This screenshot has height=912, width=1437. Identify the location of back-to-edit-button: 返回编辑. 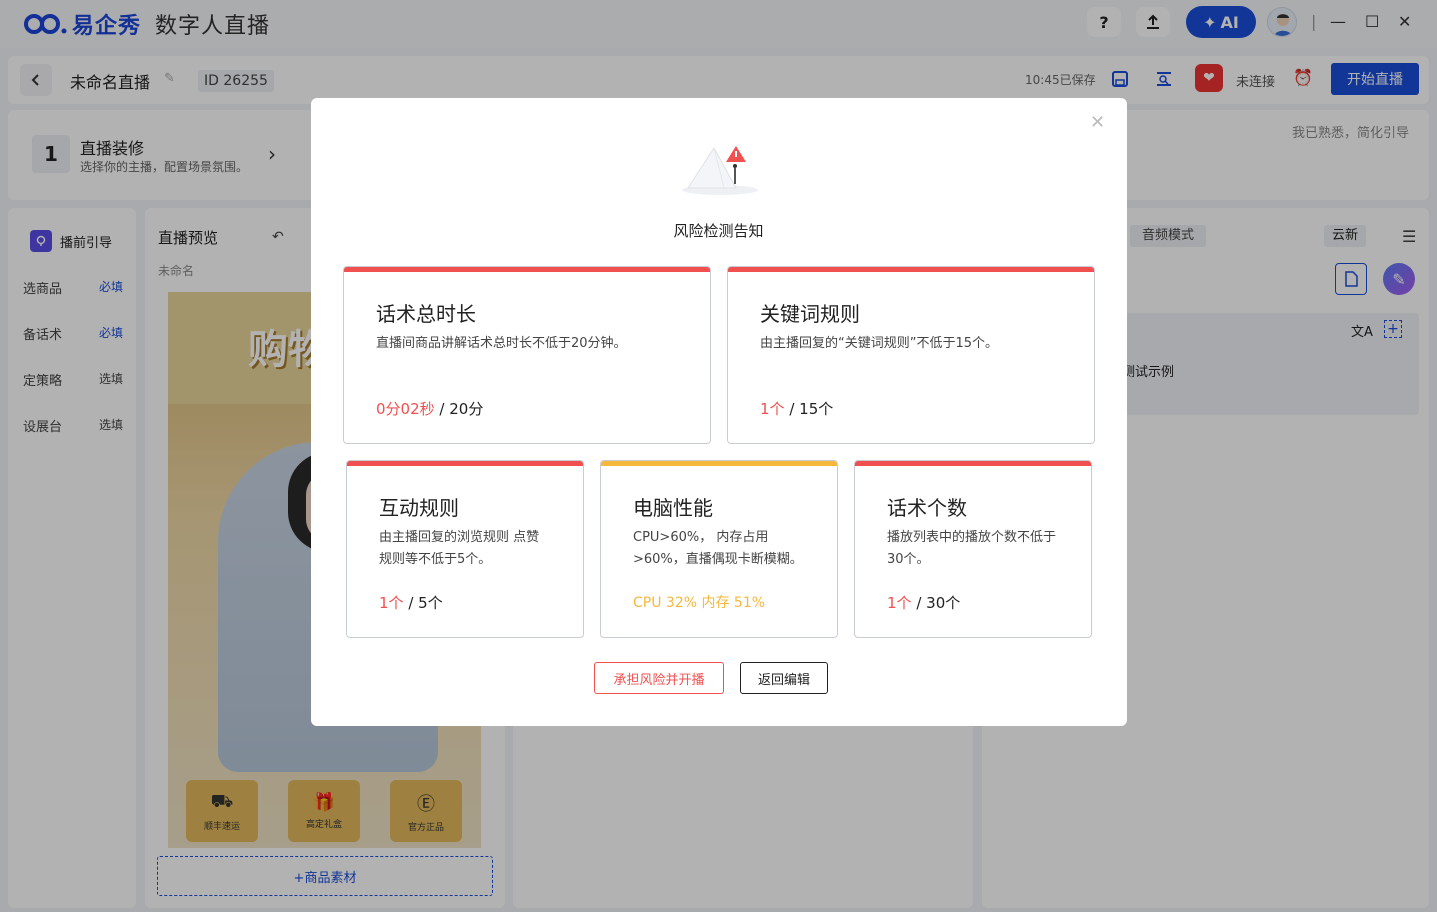
(784, 678).